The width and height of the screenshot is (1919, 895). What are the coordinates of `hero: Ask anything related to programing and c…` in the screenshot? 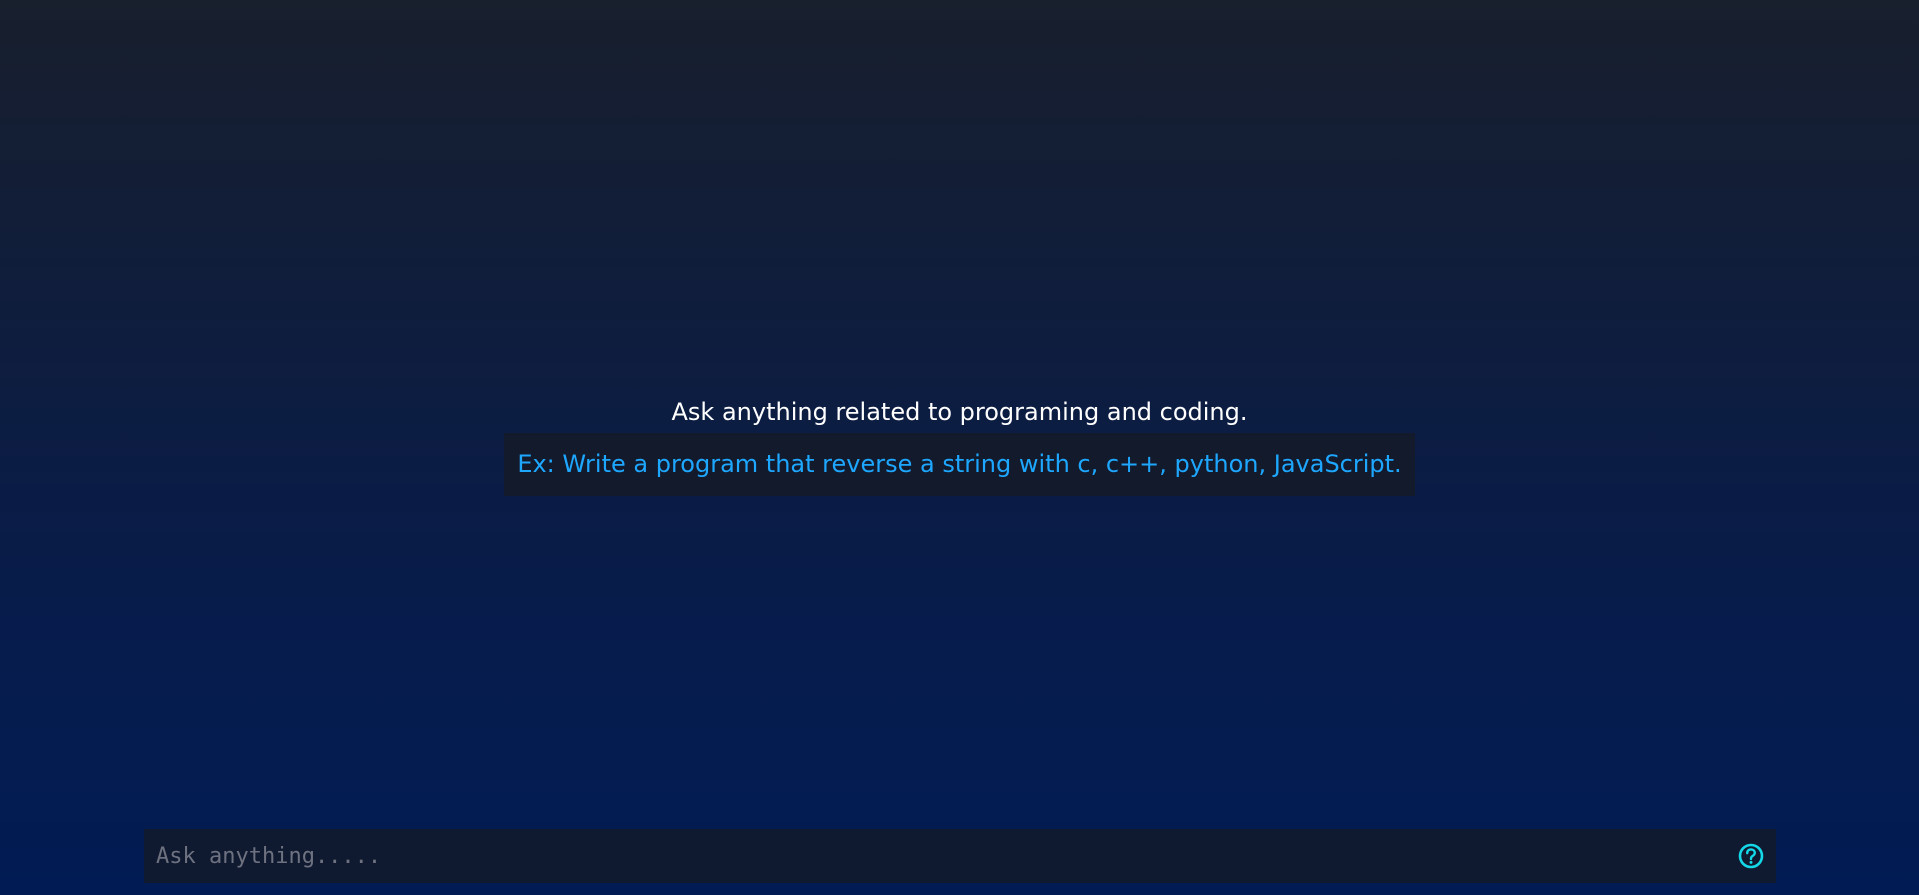 It's located at (959, 444).